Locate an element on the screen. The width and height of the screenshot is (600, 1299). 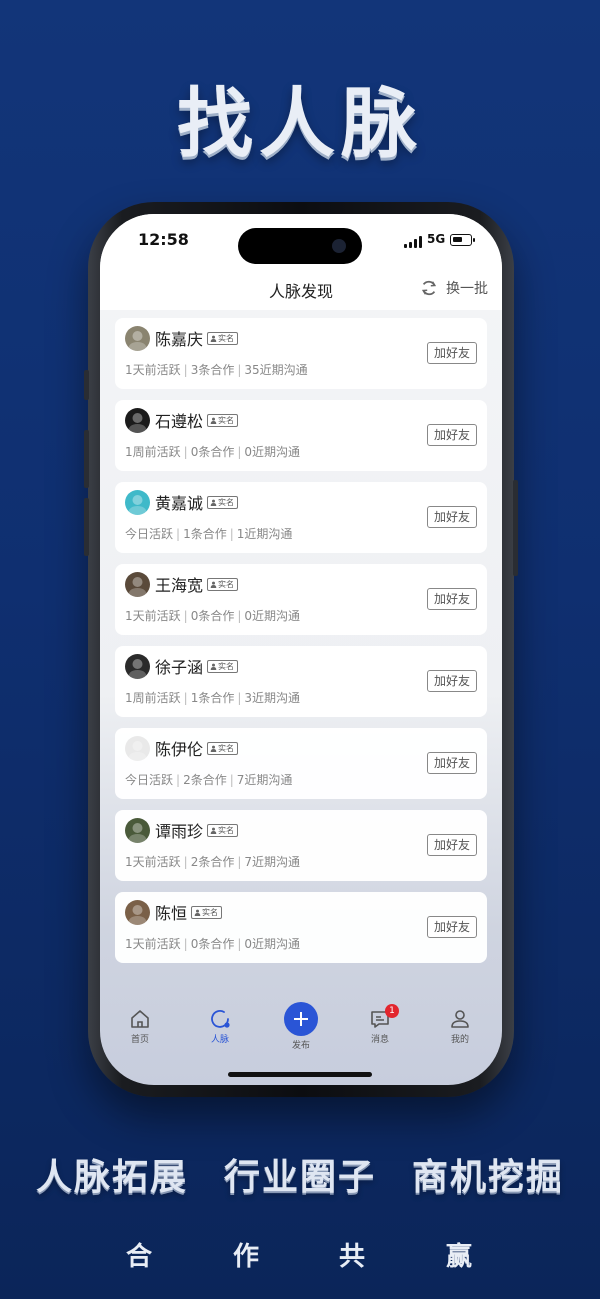
contact-name: 陈嘉庆 is located at coordinates (179, 338).